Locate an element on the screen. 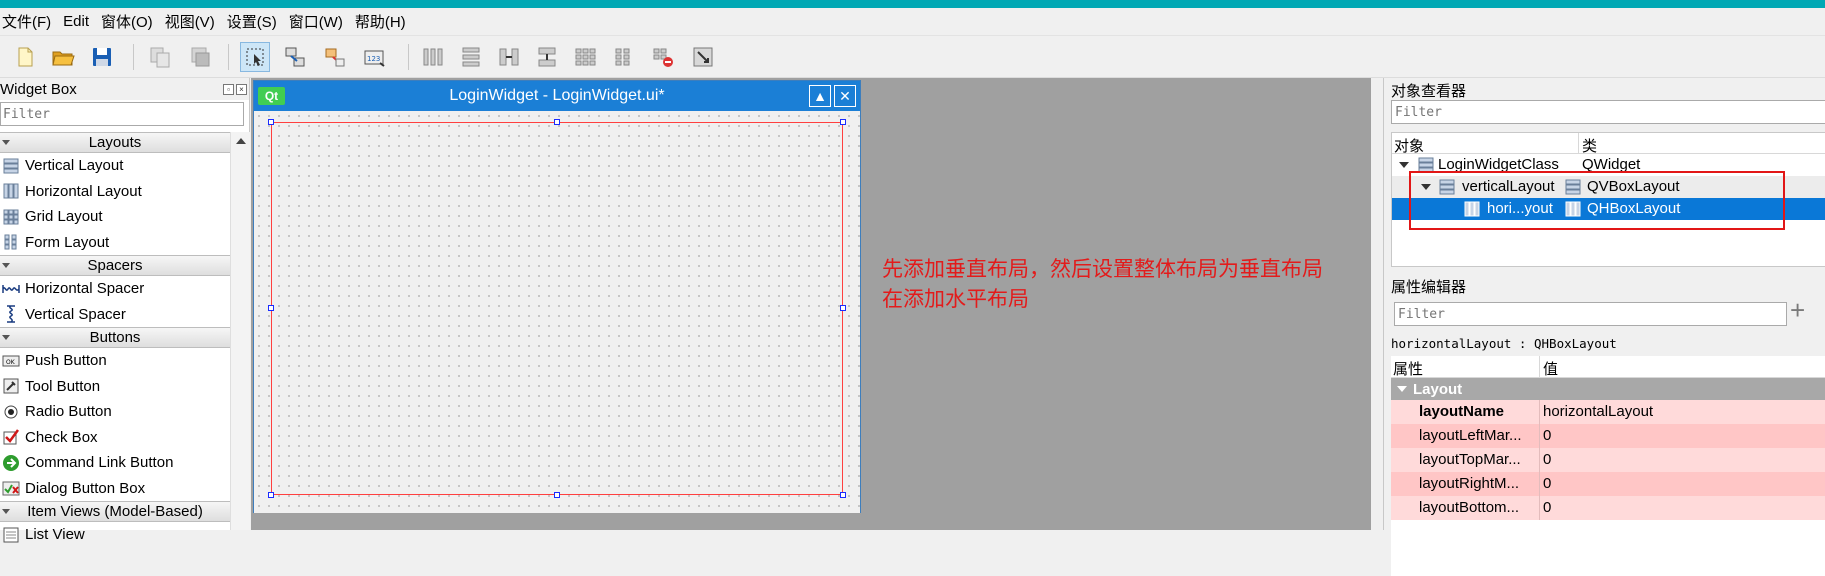 This screenshot has height=576, width=1825. horizontal-layout-icon is located at coordinates (11, 191).